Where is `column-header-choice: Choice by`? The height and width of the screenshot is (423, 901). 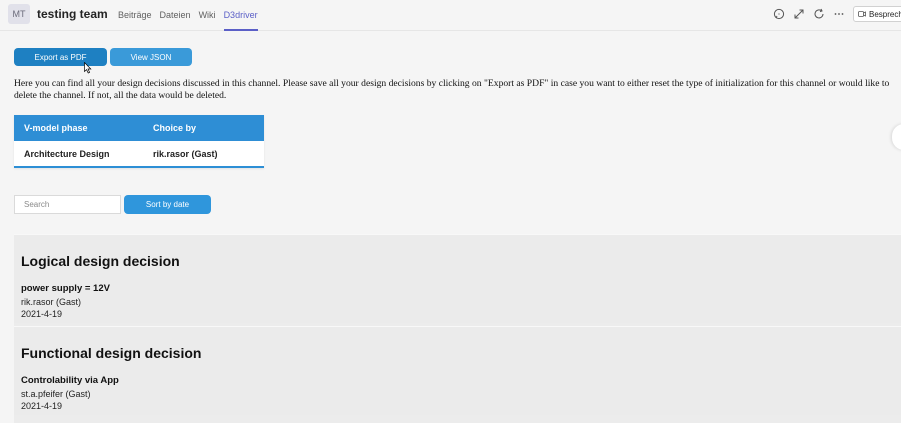
column-header-choice: Choice by is located at coordinates (175, 128).